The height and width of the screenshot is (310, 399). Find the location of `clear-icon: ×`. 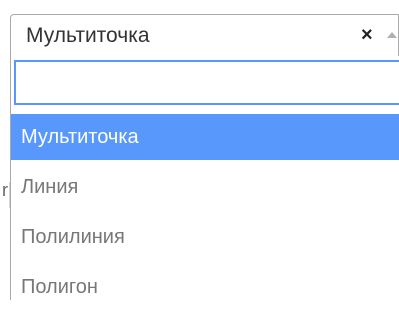

clear-icon: × is located at coordinates (369, 35).